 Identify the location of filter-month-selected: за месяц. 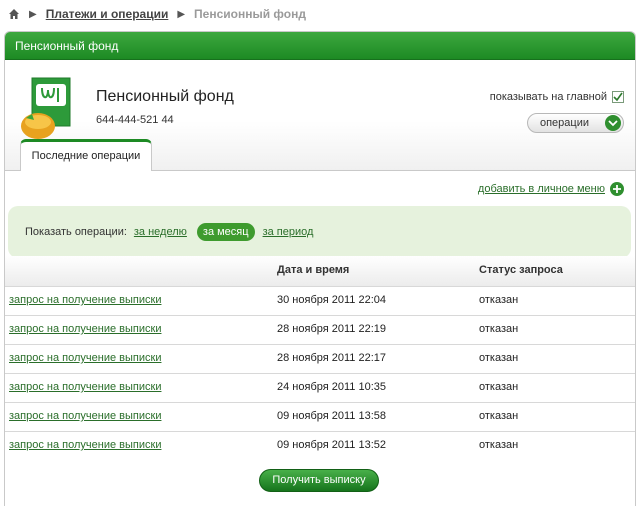
(225, 232).